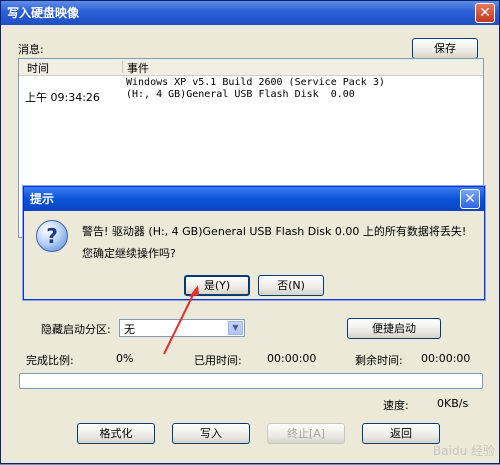 This screenshot has height=465, width=500. What do you see at coordinates (116, 433) in the screenshot?
I see `format-button: 格式化` at bounding box center [116, 433].